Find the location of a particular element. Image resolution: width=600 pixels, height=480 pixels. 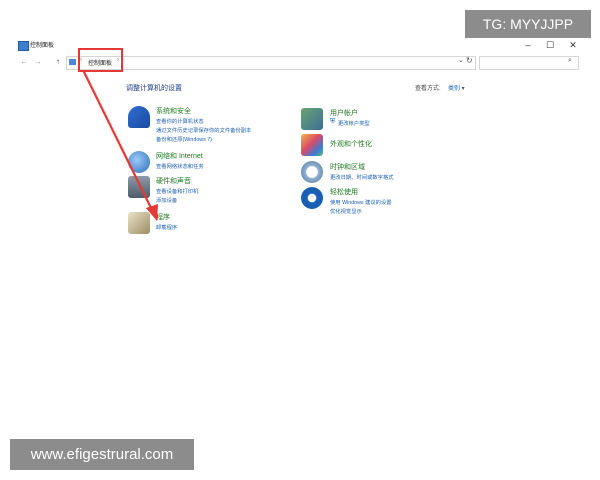

network-globe-icon is located at coordinates (139, 162).